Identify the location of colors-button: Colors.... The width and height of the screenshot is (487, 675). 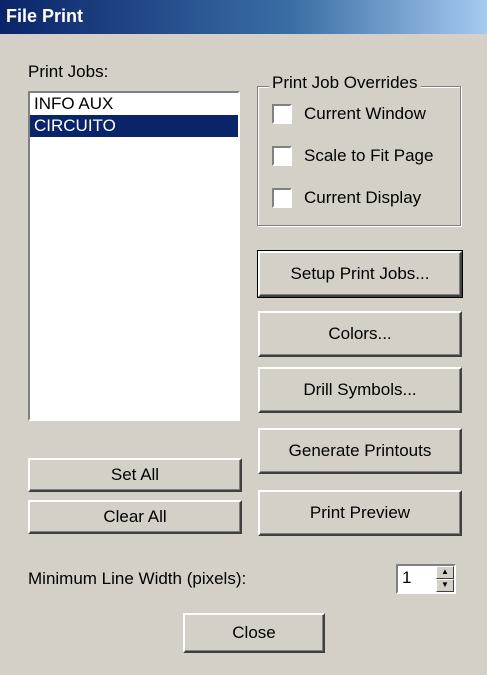
(360, 334).